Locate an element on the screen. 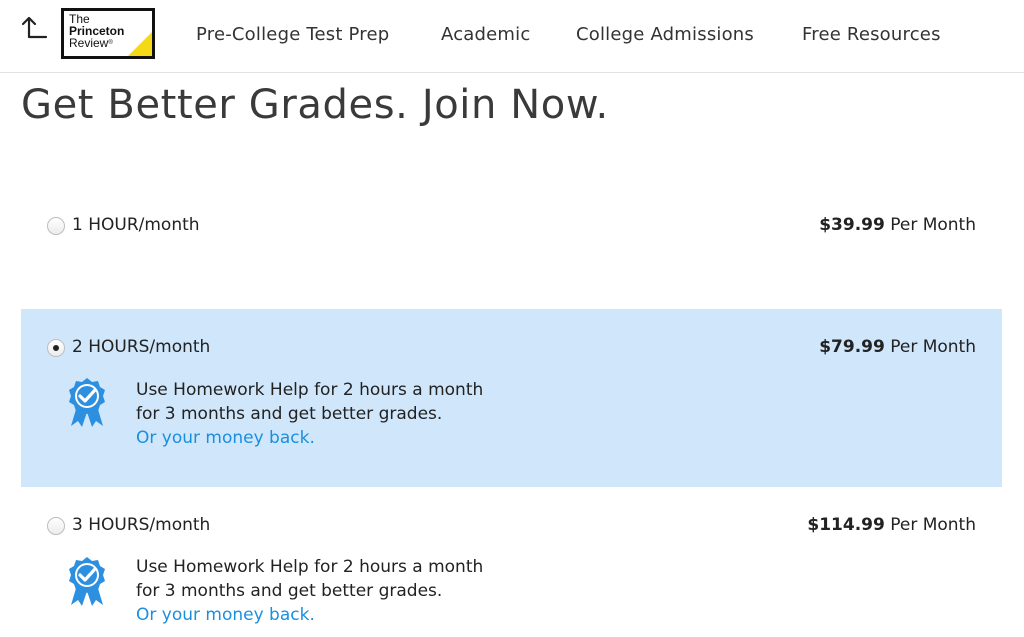  plan-name: 1 HOUR/month is located at coordinates (136, 225).